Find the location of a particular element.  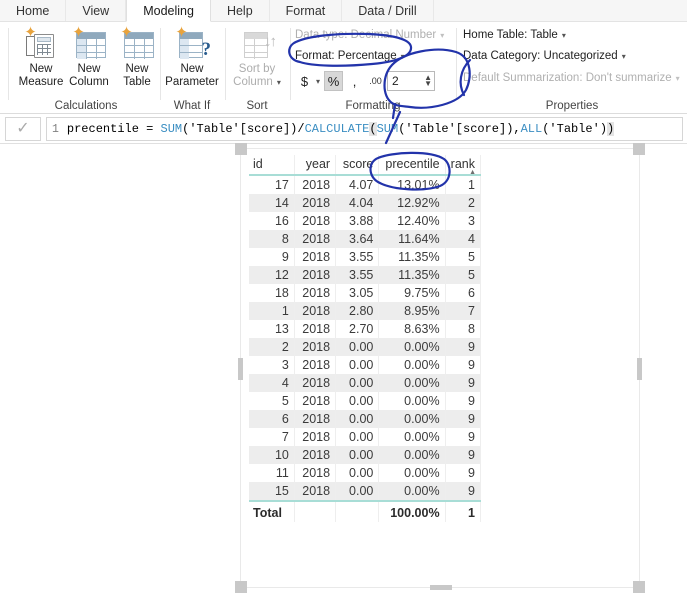

cell-rank: 3 is located at coordinates (463, 221).